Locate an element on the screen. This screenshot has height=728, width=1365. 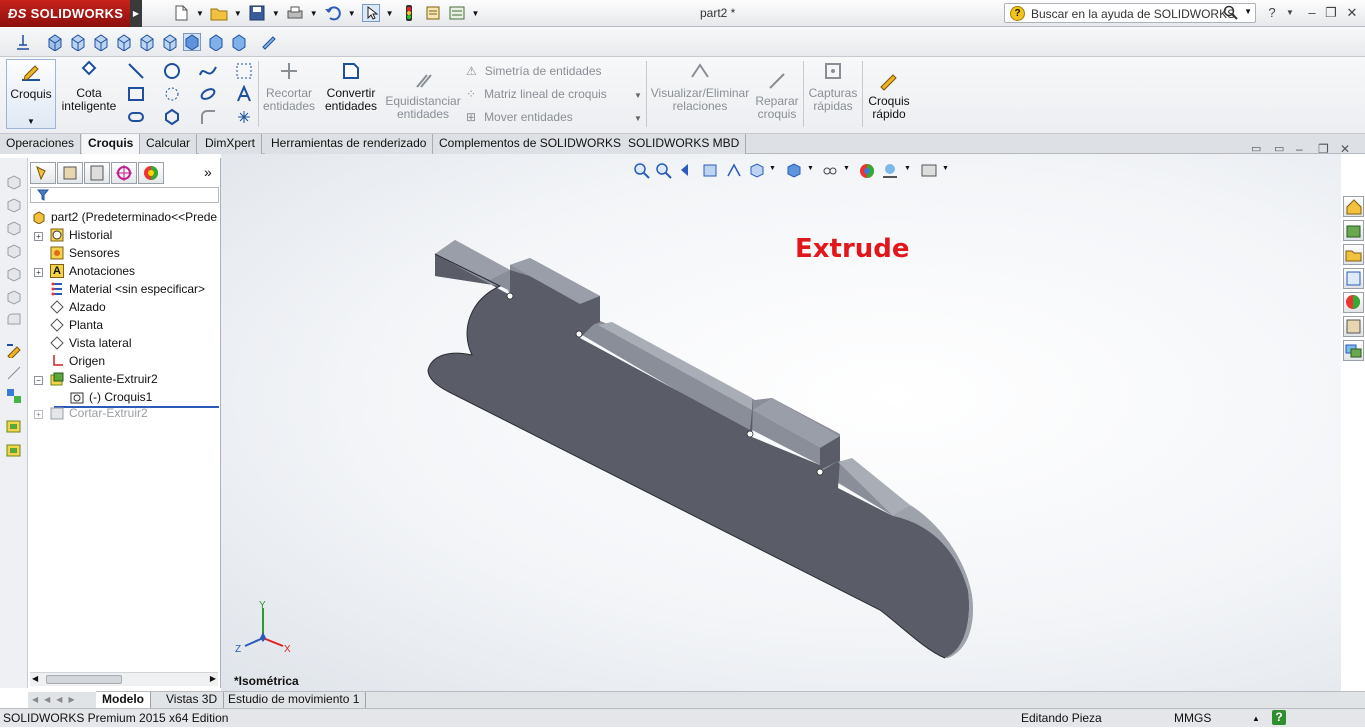
tree-item-planta: Planta is located at coordinates (76, 325).